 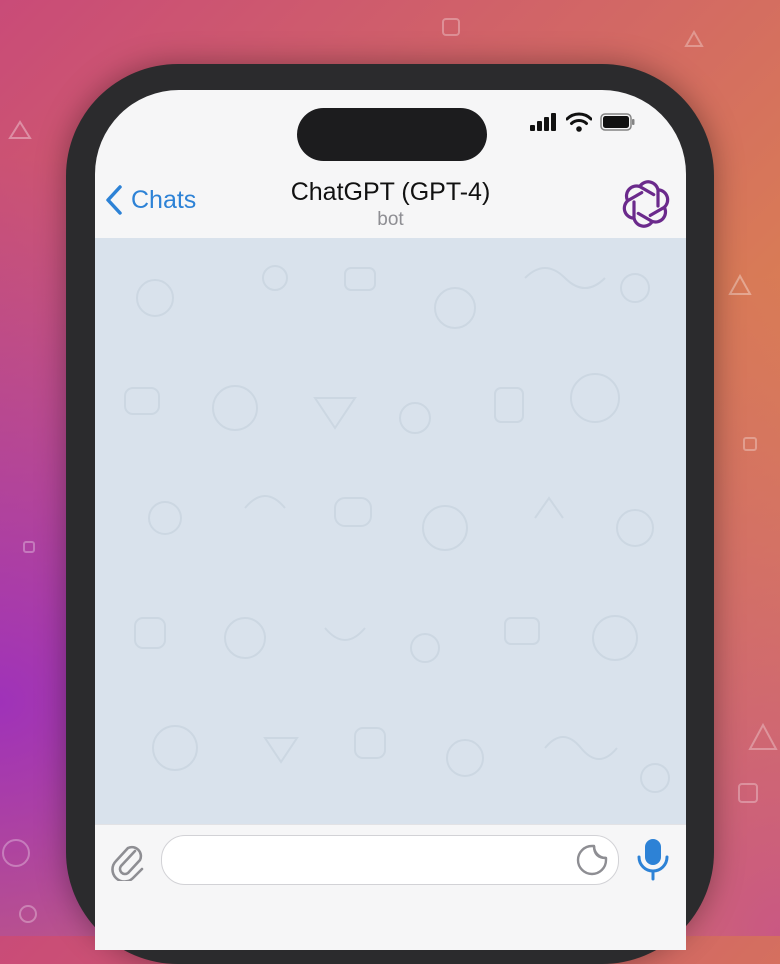 I want to click on dynamic-island, so click(x=392, y=134).